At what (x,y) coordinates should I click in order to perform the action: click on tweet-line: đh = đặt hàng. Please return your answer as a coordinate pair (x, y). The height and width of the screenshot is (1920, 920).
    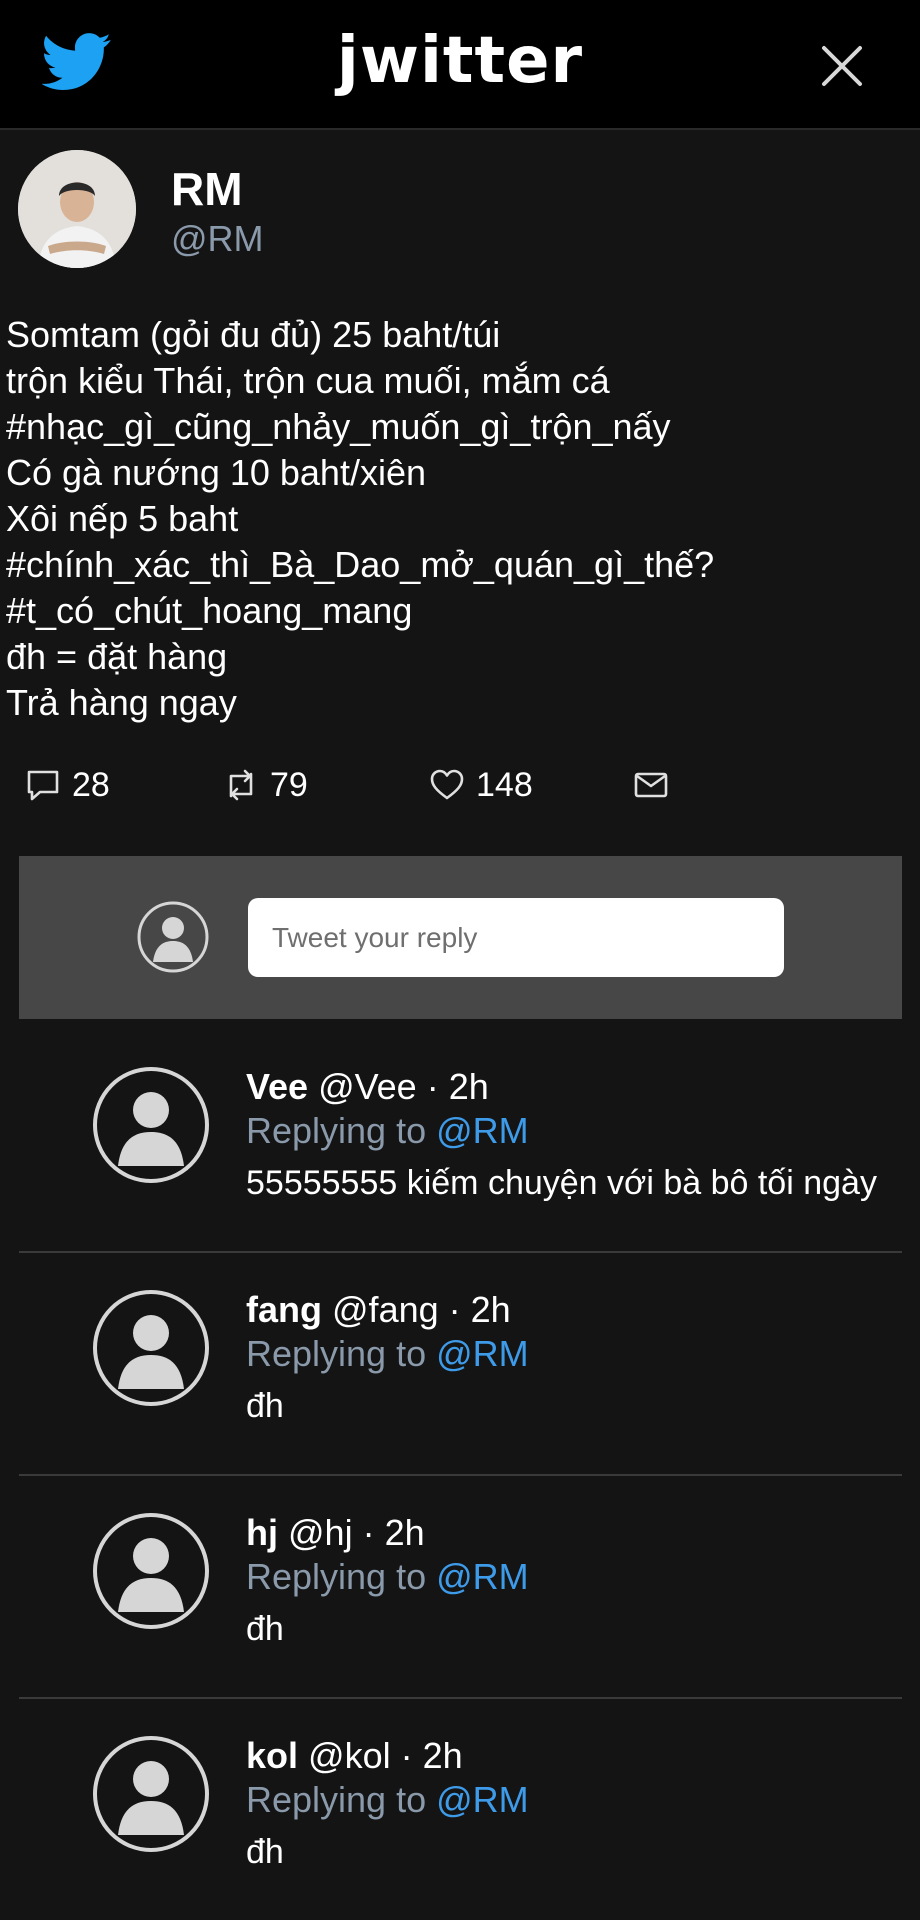
    Looking at the image, I should click on (117, 656).